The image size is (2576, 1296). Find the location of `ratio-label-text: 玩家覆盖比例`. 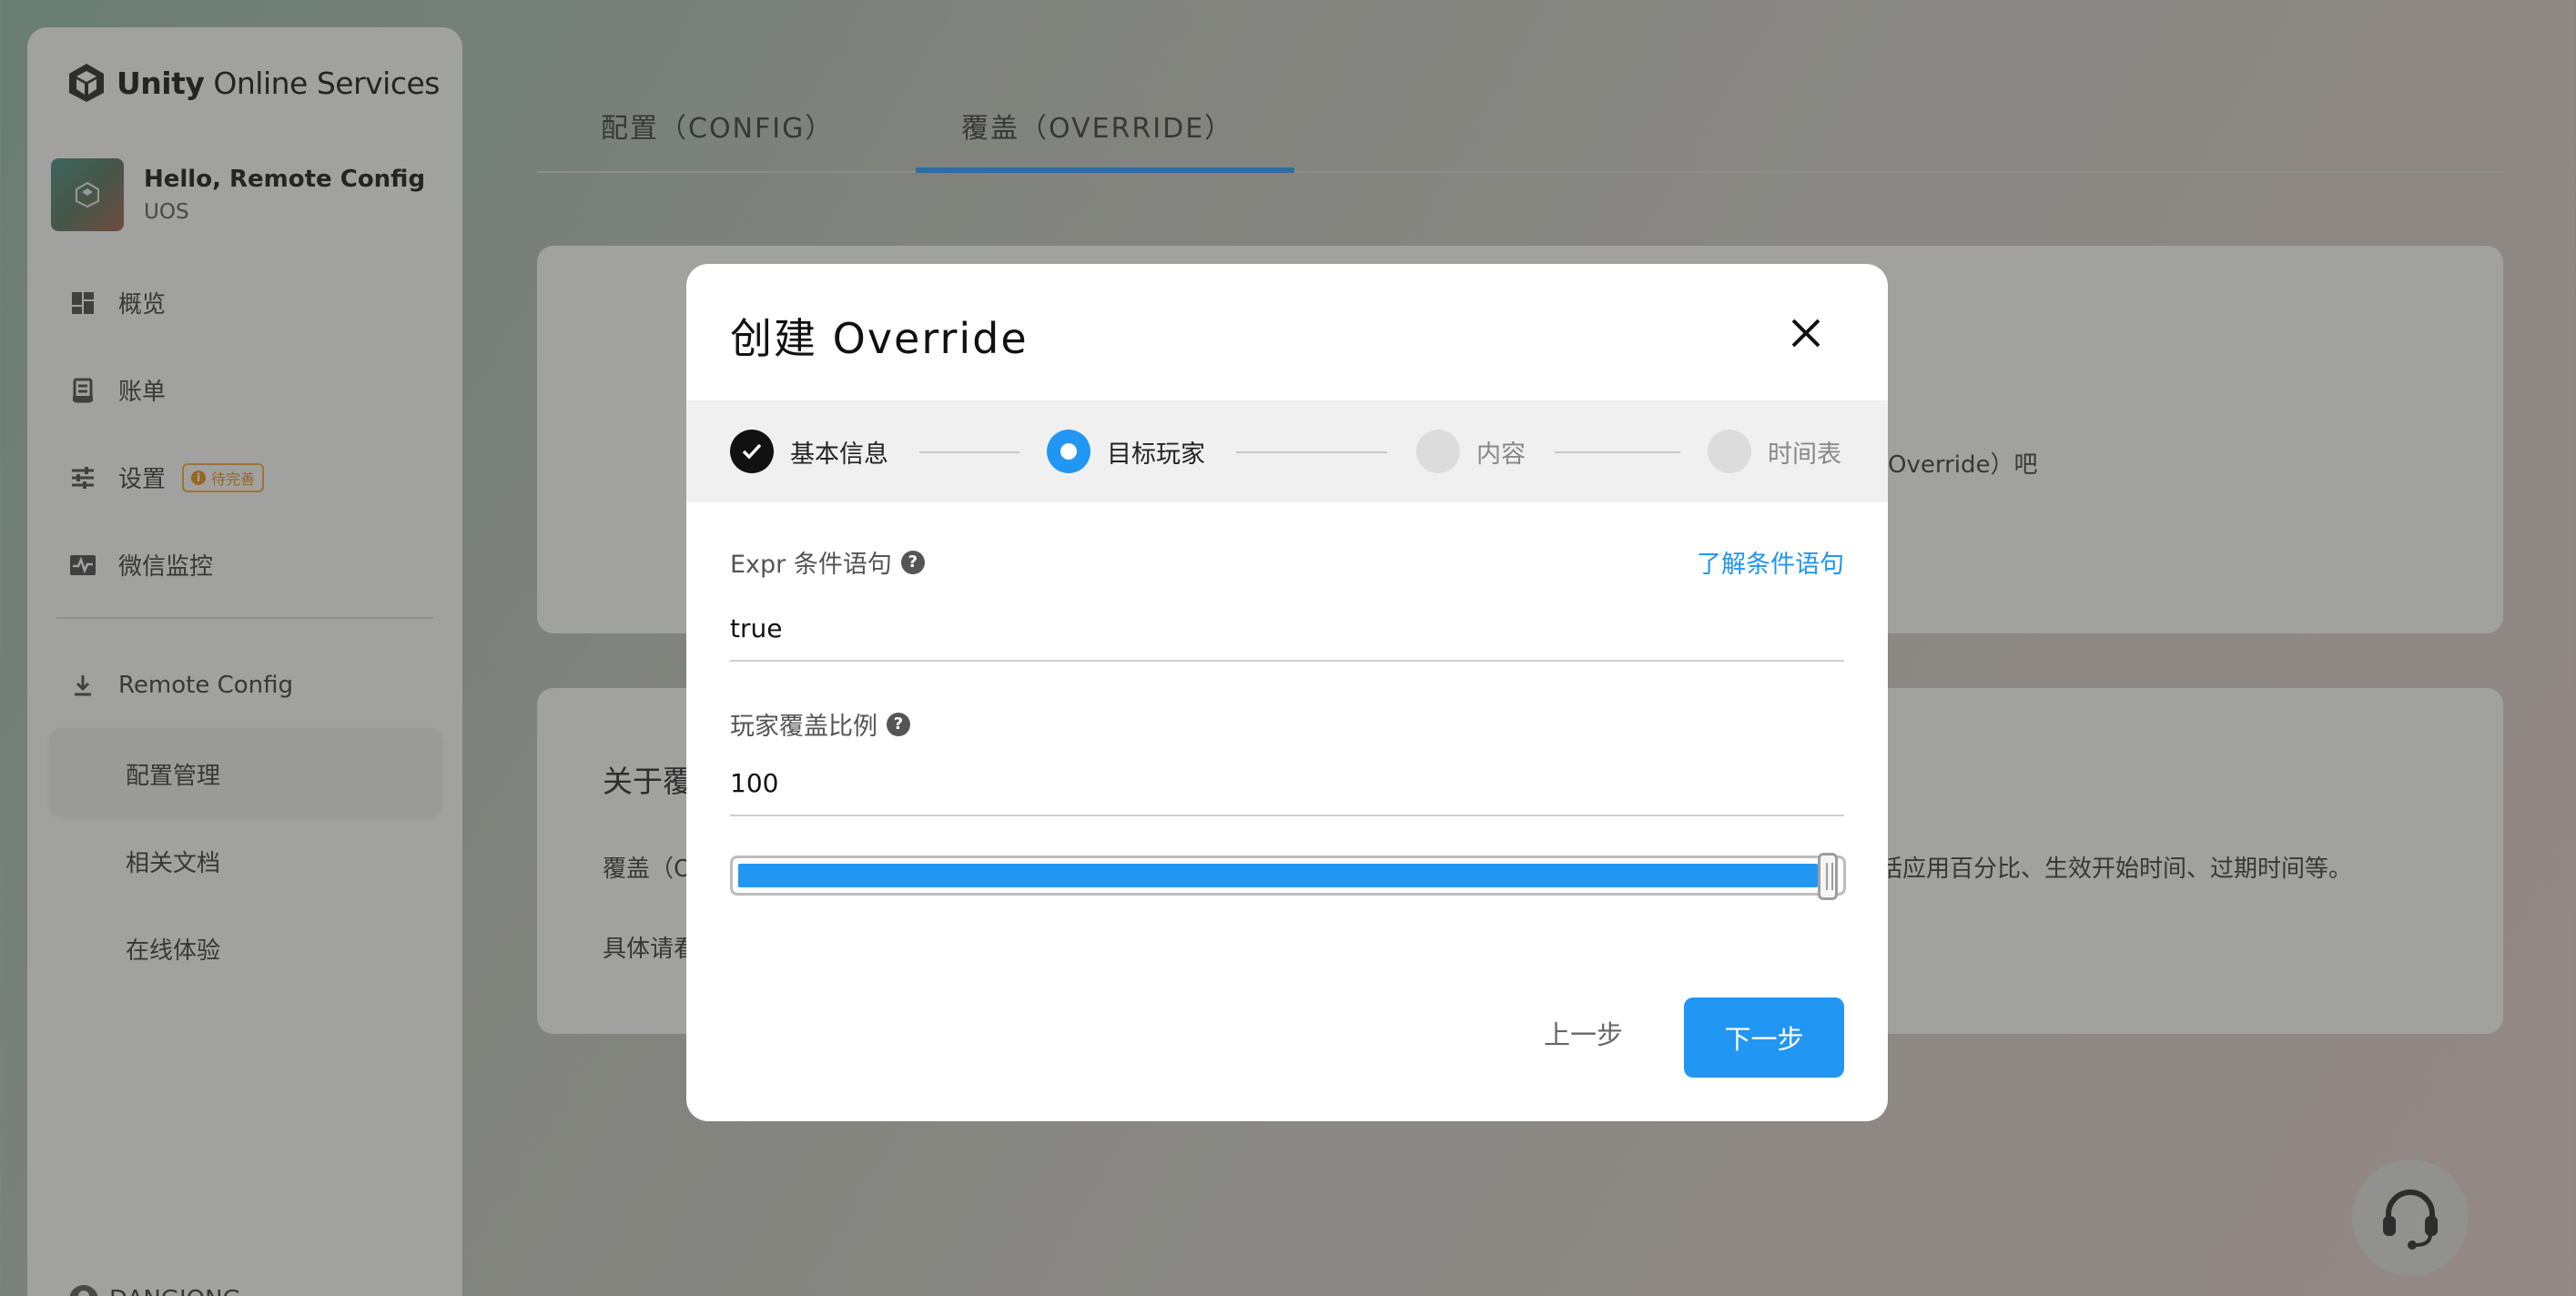

ratio-label-text: 玩家覆盖比例 is located at coordinates (803, 727).